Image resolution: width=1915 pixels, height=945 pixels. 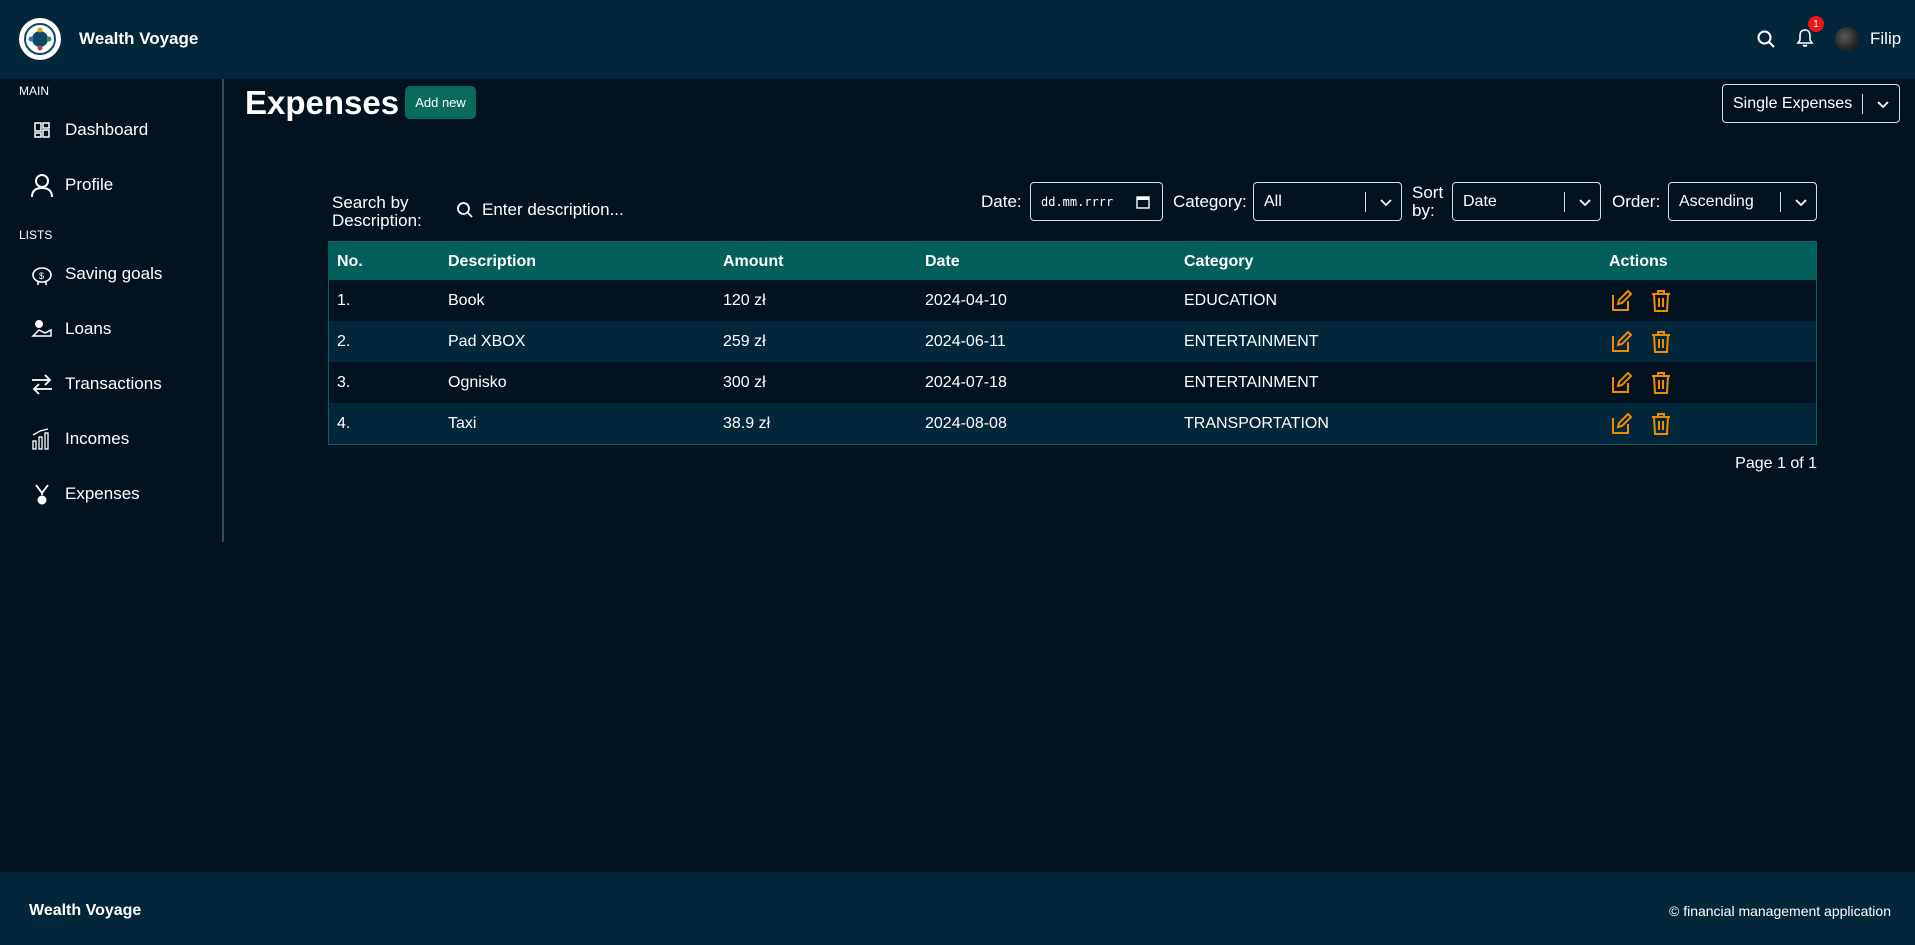 I want to click on column-header-category: Category, so click(x=1218, y=262).